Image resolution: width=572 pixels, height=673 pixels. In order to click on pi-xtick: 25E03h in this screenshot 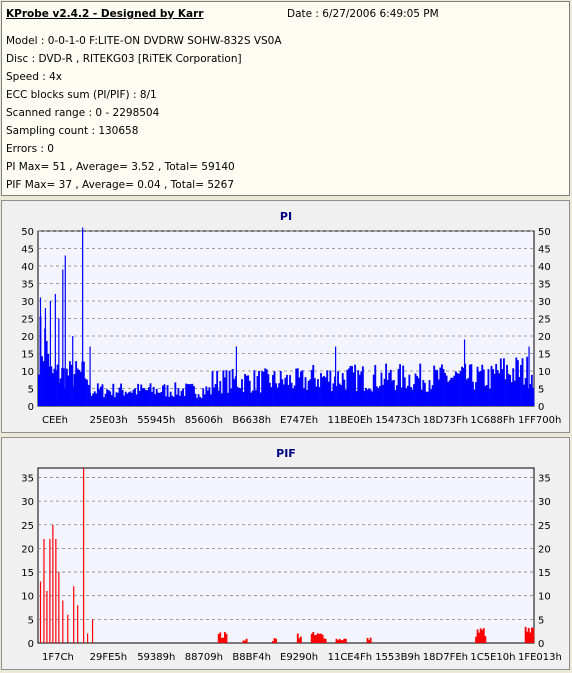, I will do `click(109, 420)`.